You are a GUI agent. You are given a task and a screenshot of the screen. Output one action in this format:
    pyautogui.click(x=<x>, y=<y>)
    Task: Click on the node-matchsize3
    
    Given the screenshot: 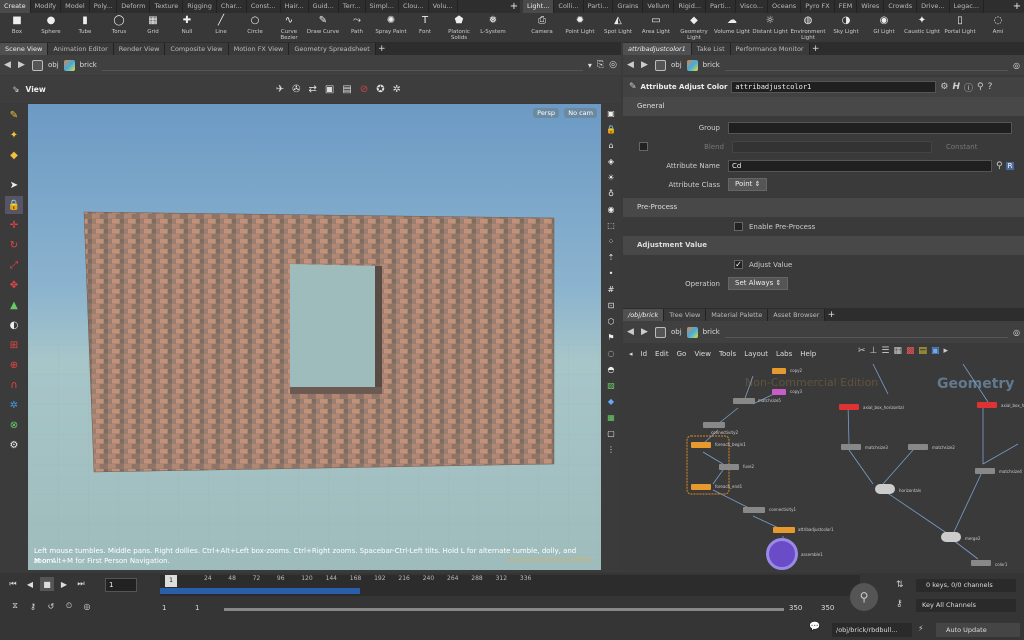 What is the action you would take?
    pyautogui.click(x=851, y=447)
    